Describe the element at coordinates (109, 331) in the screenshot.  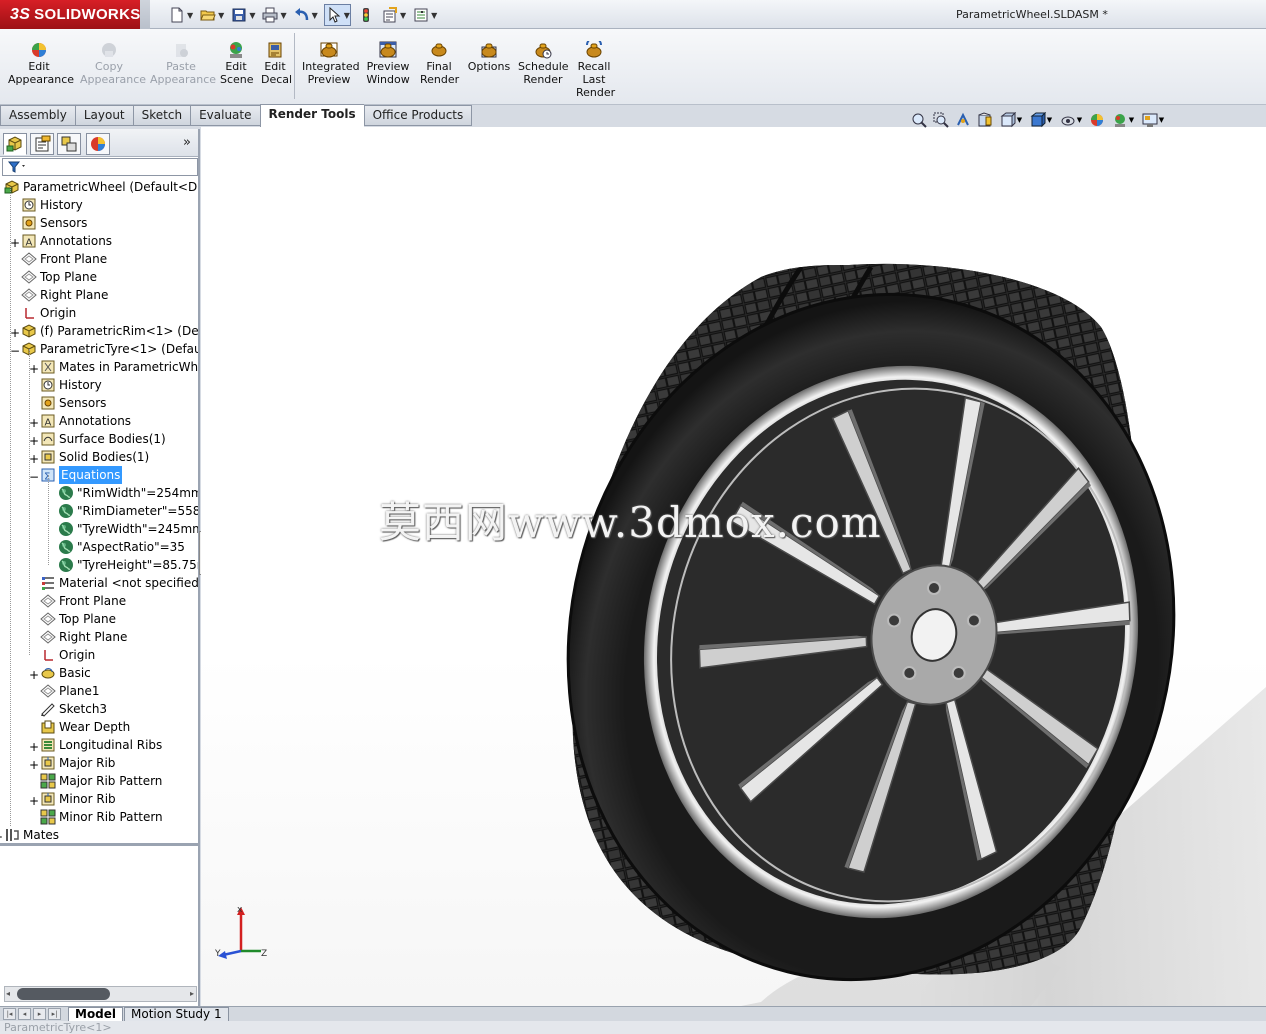
I see `tree-node-f-parametricrim-1-defaul: (f) ParametricRim<1> (Defaul` at that location.